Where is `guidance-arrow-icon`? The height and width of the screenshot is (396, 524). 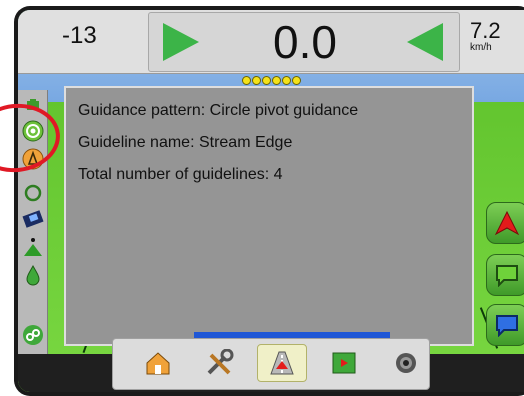 guidance-arrow-icon is located at coordinates (507, 223).